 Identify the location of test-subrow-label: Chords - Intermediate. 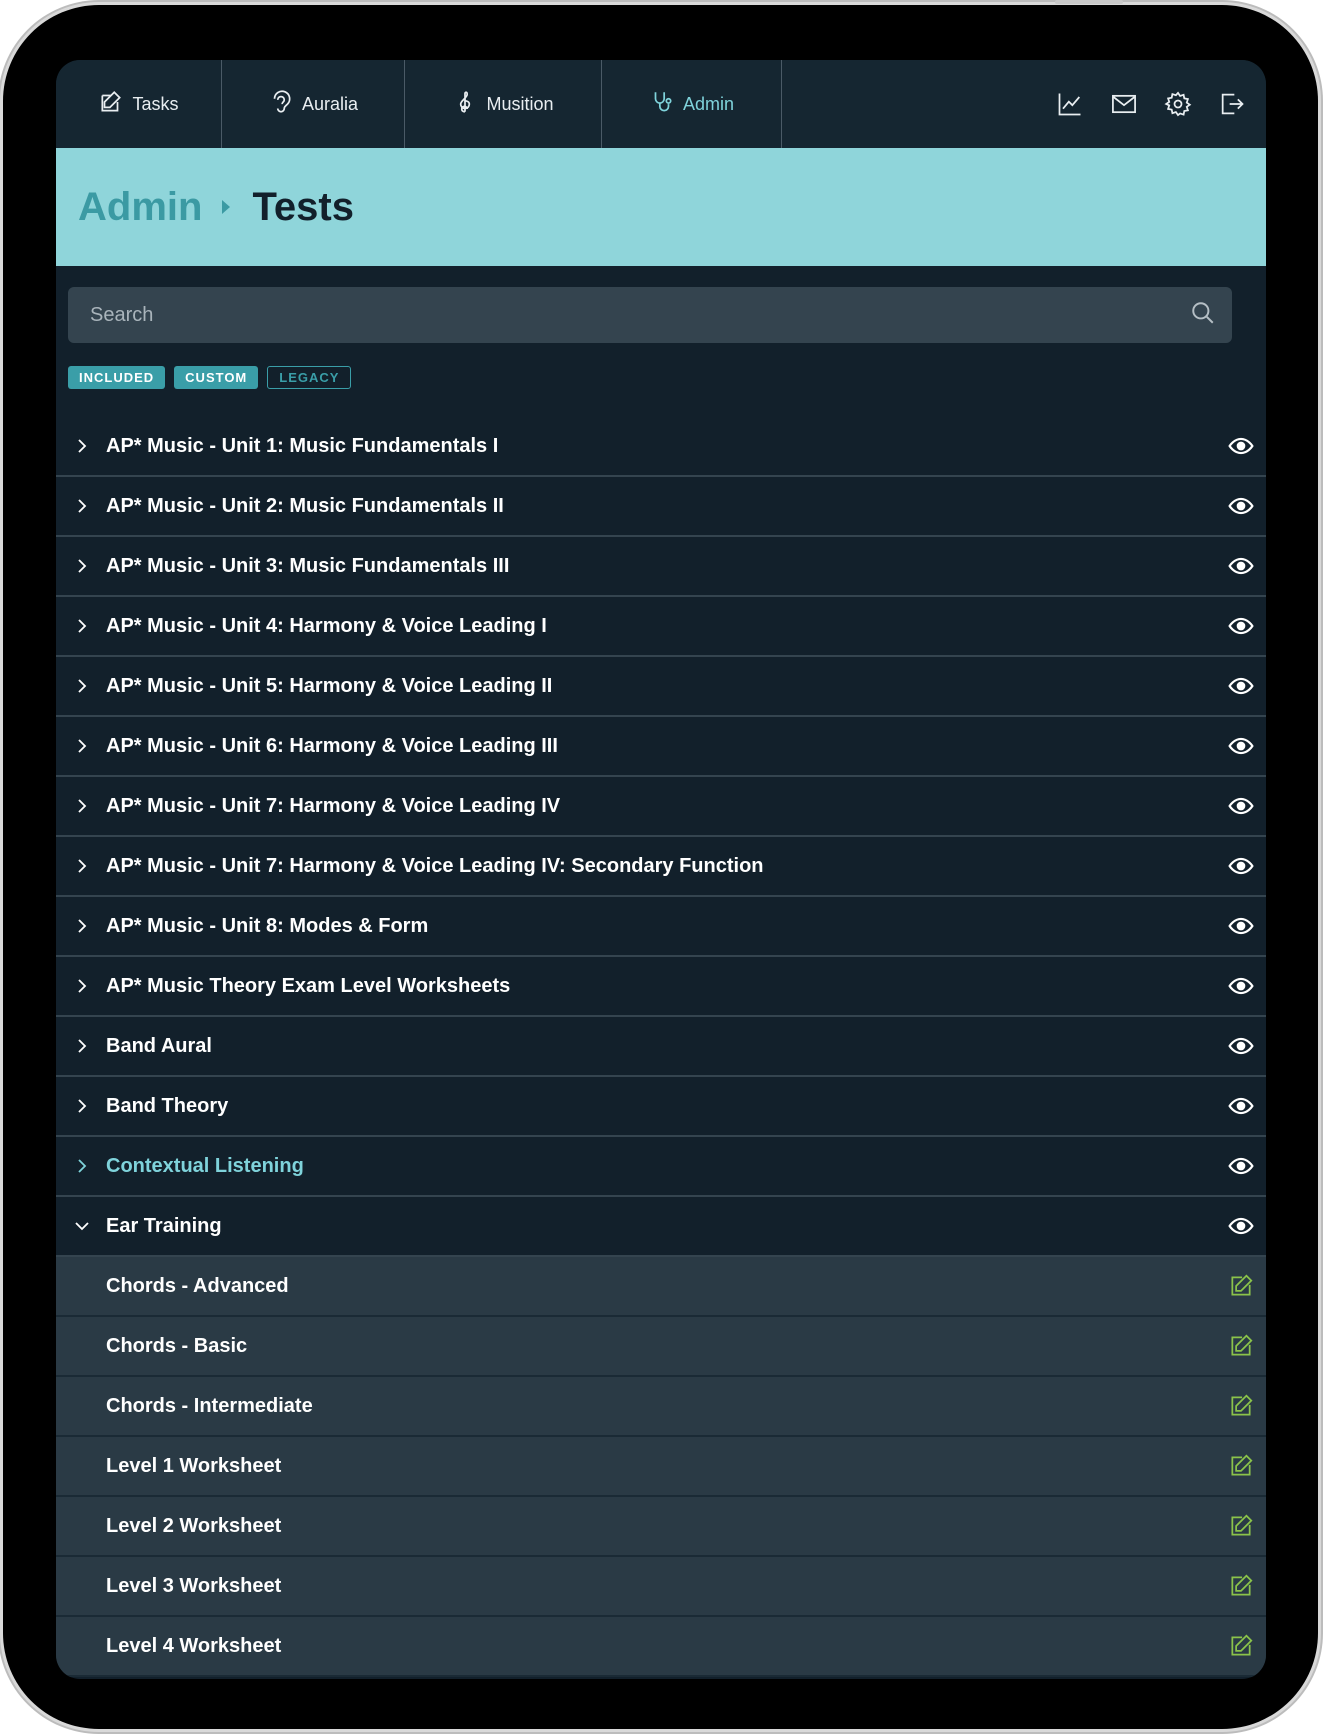
(209, 1405).